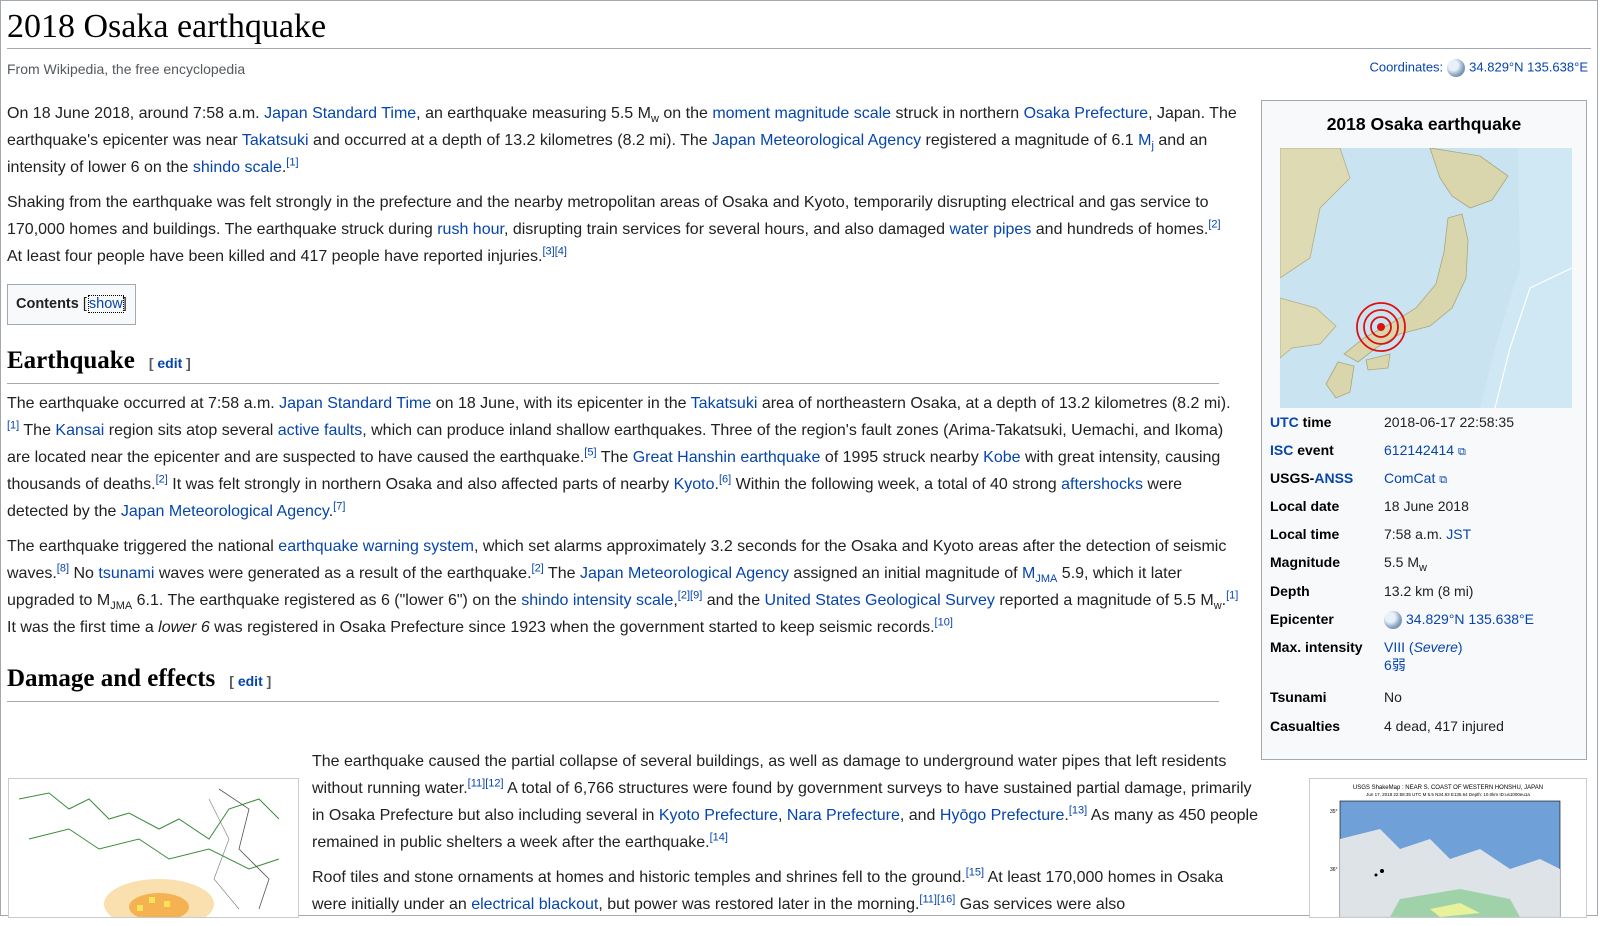 The width and height of the screenshot is (1600, 926). Describe the element at coordinates (1284, 422) in the screenshot. I see `utc-link: UTC` at that location.